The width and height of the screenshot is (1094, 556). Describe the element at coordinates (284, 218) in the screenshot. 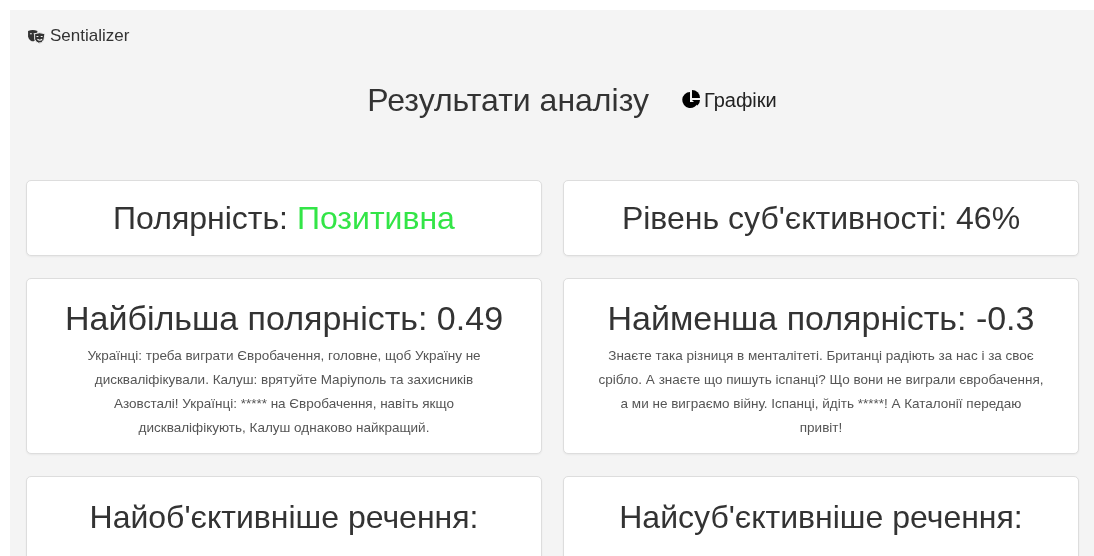

I see `card-heading: Полярність: Позитивна` at that location.